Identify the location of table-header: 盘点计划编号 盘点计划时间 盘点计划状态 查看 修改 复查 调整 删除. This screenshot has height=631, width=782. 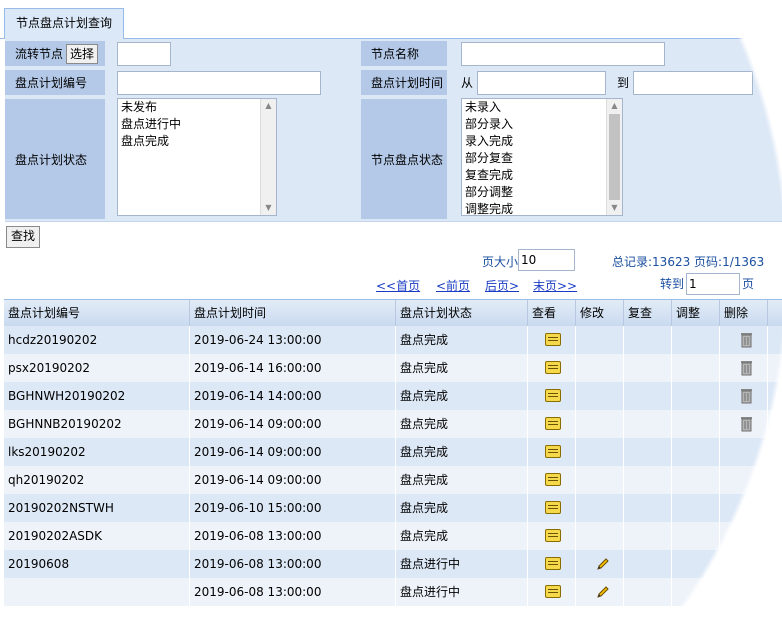
(393, 313).